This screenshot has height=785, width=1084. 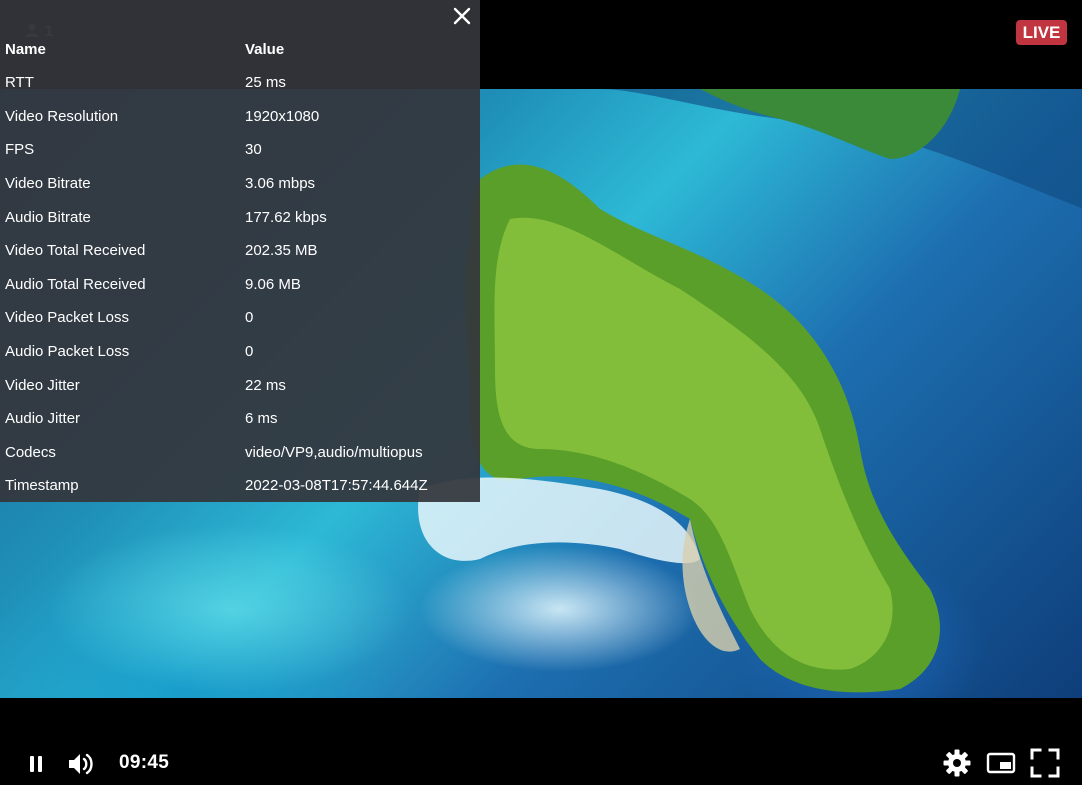 I want to click on stat-value: 177.62 kbps, so click(x=286, y=217).